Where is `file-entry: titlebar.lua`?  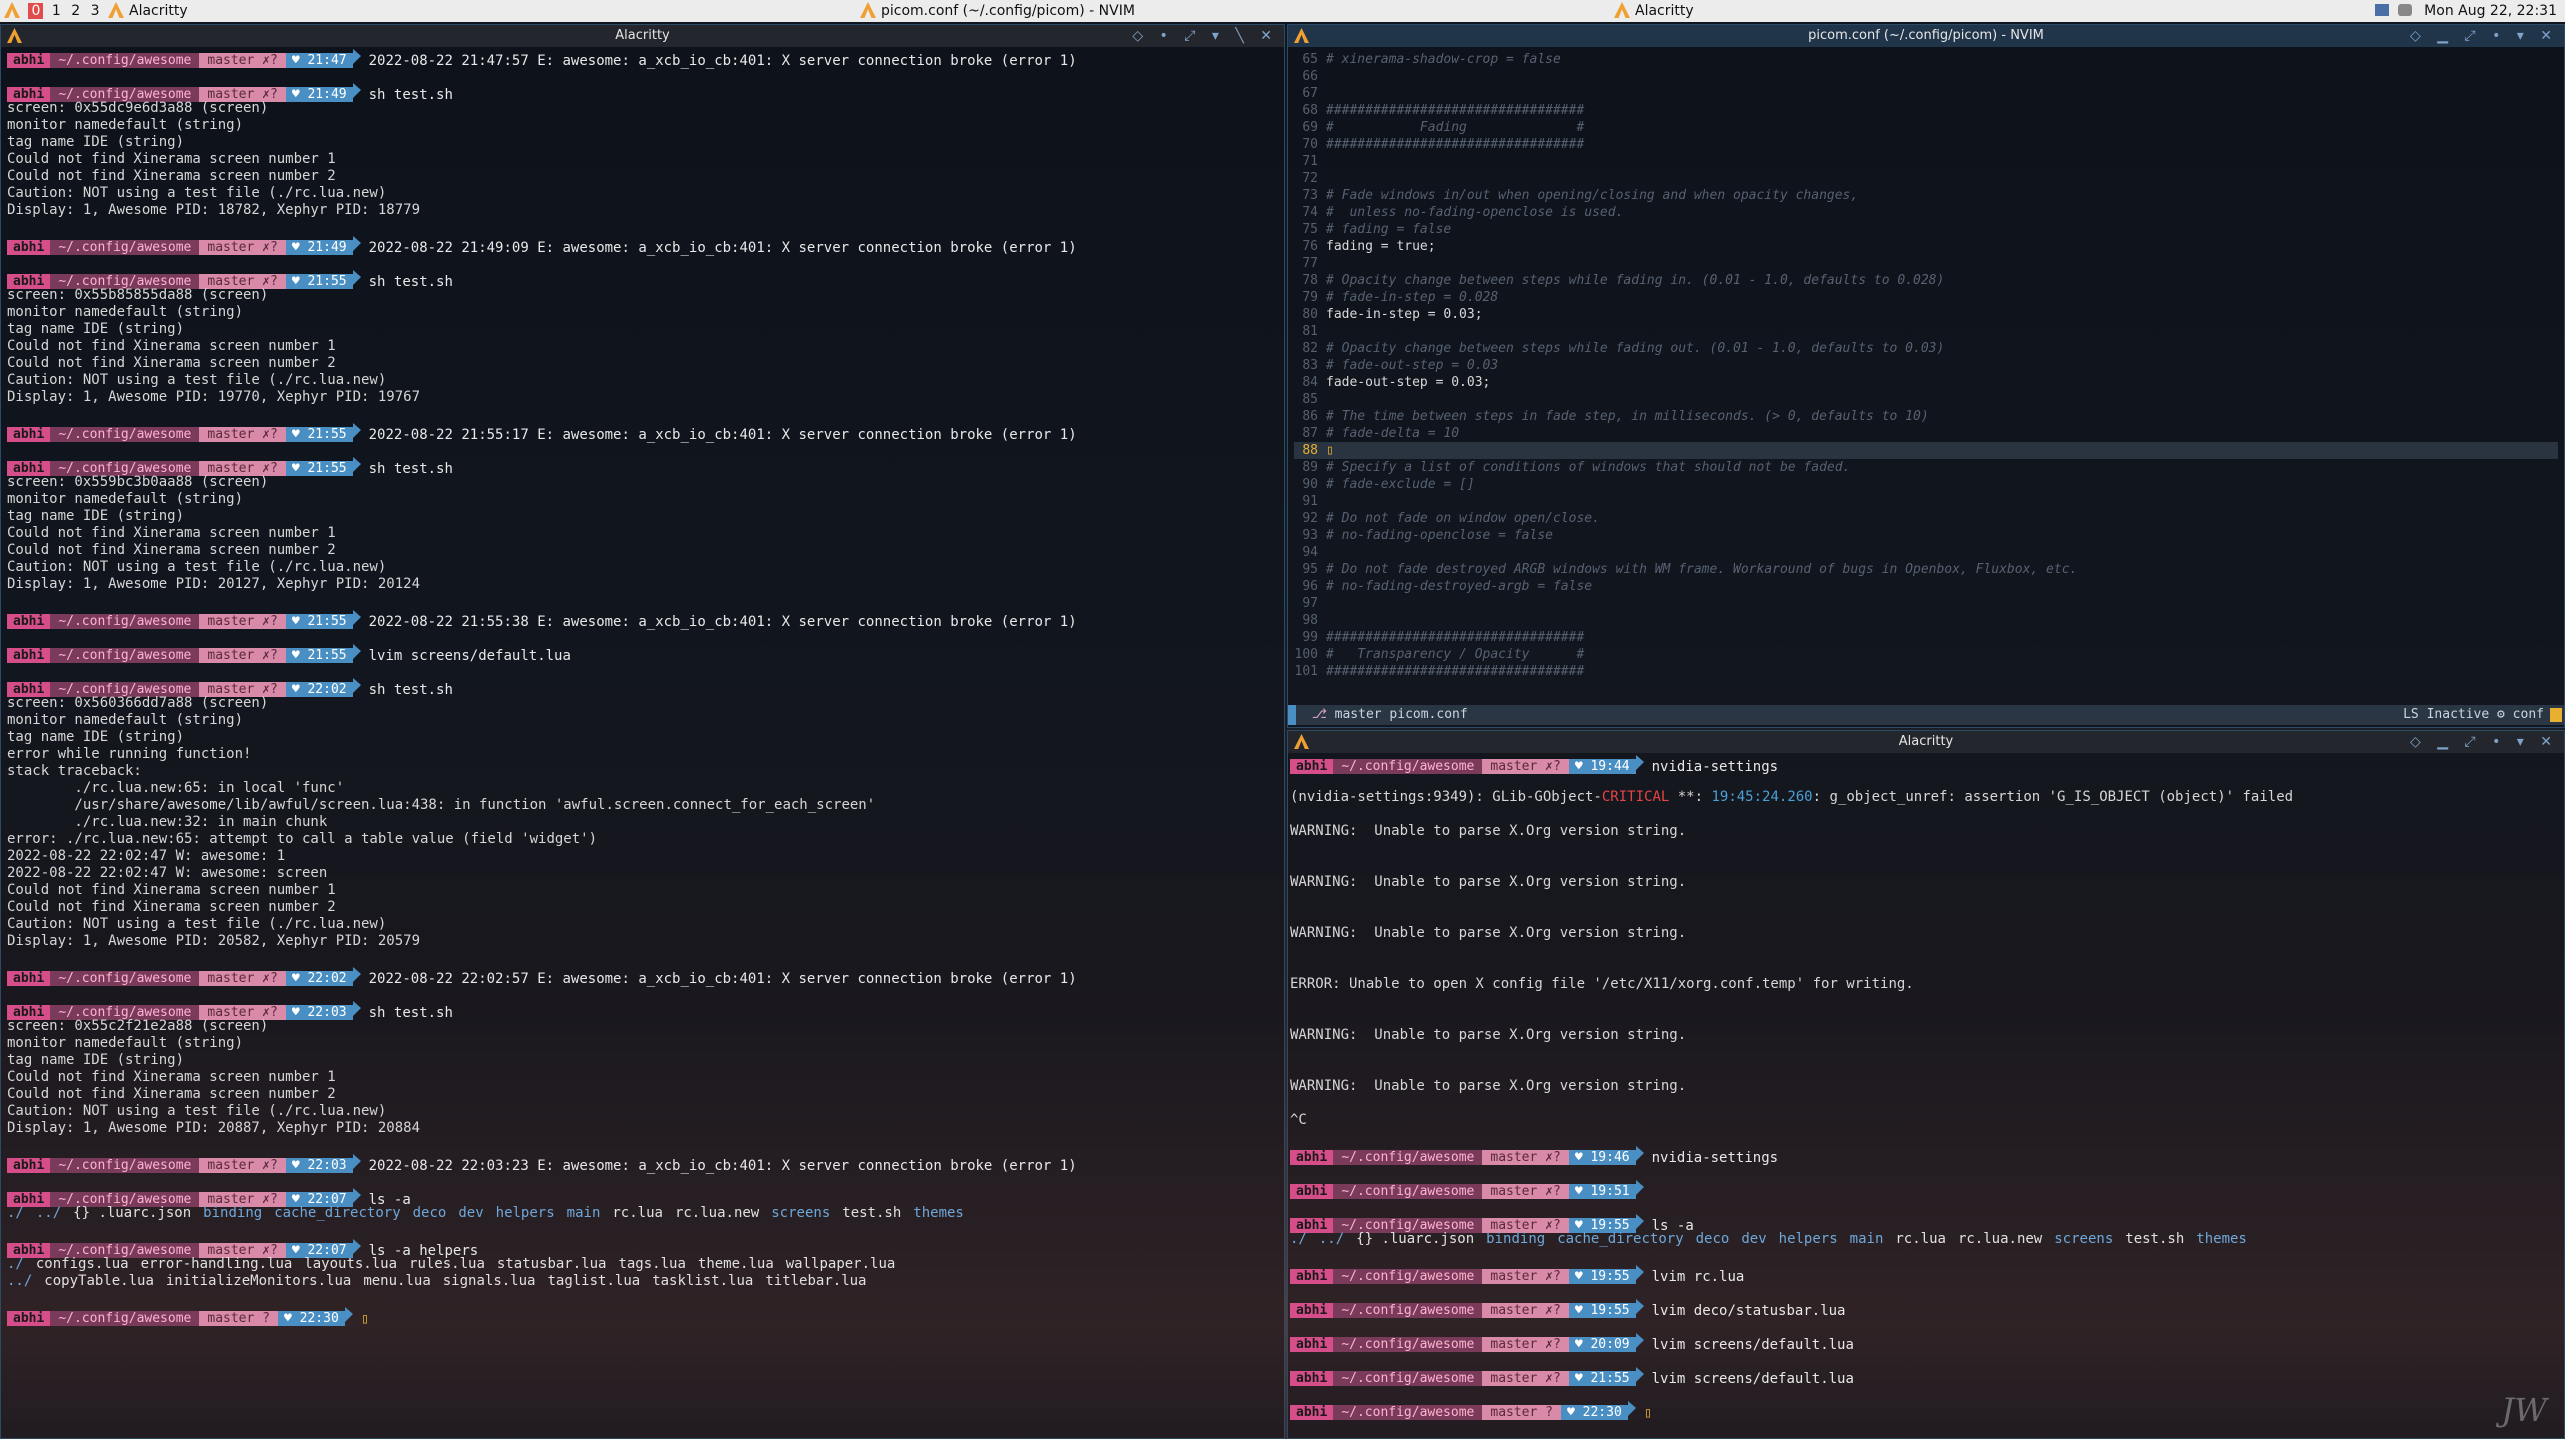
file-entry: titlebar.lua is located at coordinates (816, 1281).